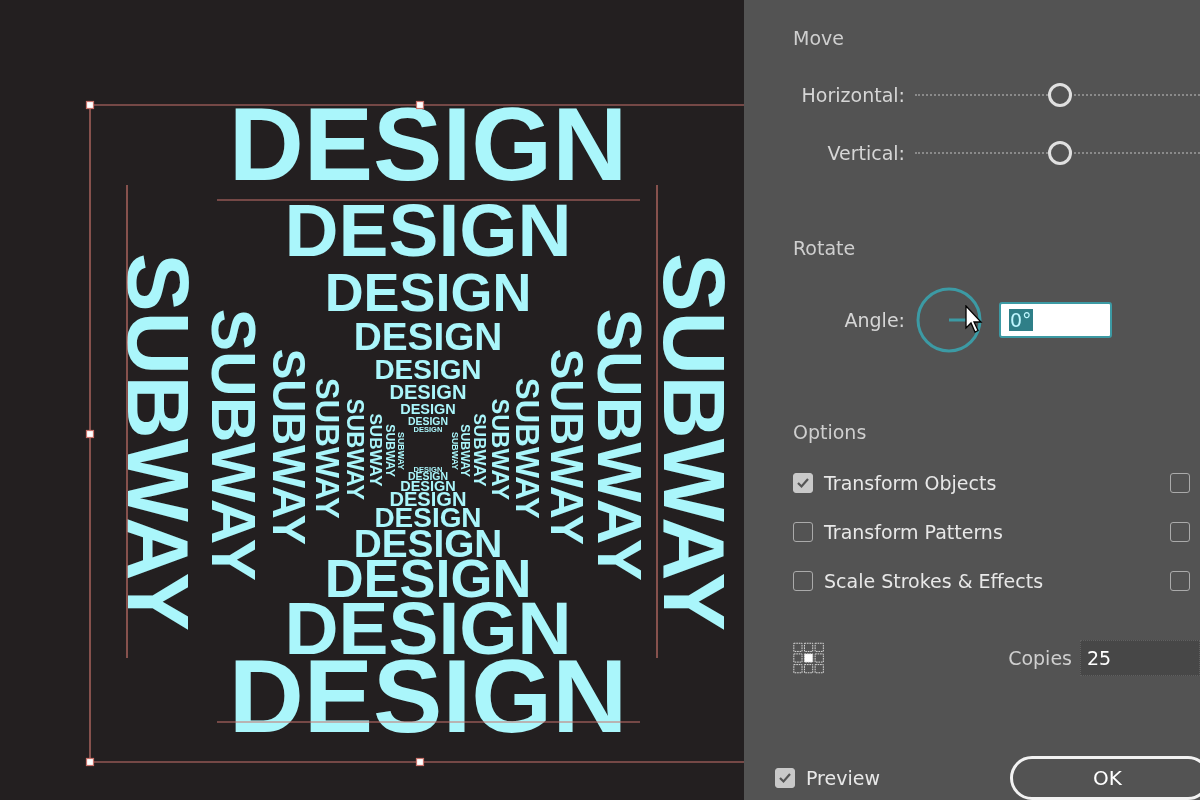 This screenshot has width=1200, height=800. I want to click on section-heading: Move, so click(819, 38).